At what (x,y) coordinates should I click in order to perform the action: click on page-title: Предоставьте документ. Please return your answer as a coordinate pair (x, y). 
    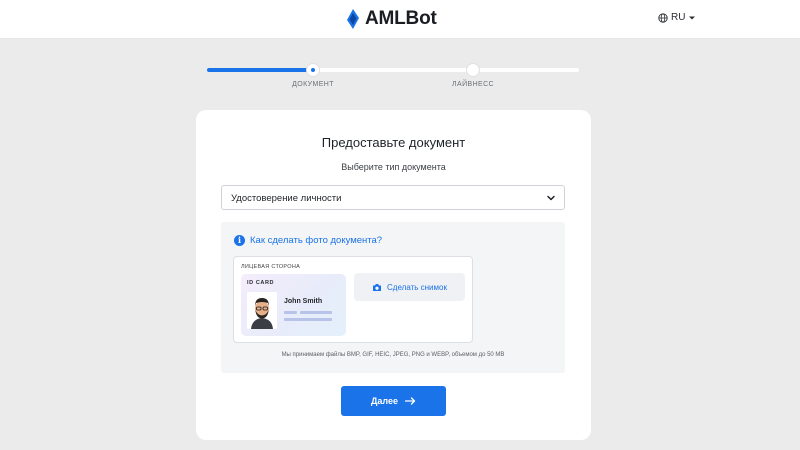
    Looking at the image, I should click on (393, 142).